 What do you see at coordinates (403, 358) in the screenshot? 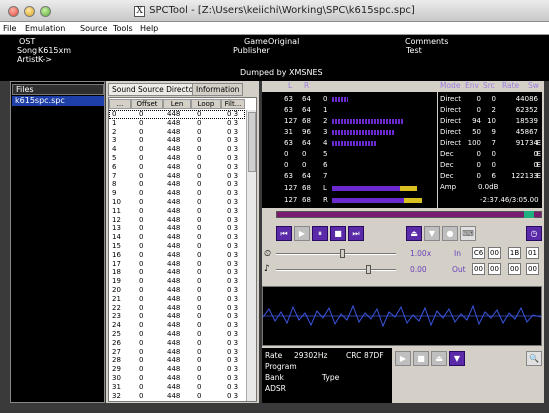
I see `sample-play-button: ▶` at bounding box center [403, 358].